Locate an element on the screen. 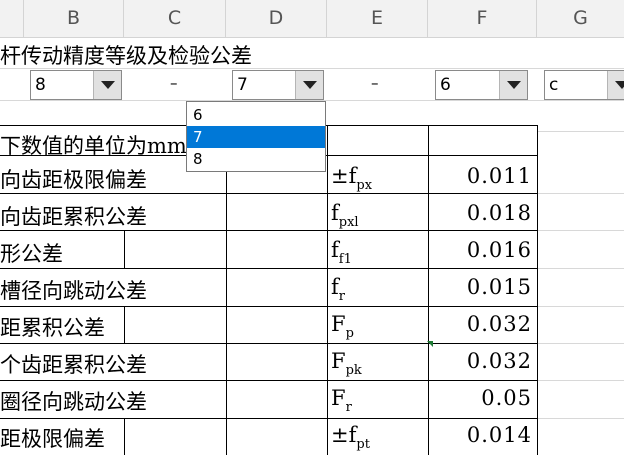  sheet-title: 杆传动精度等级及检验公差 is located at coordinates (126, 55).